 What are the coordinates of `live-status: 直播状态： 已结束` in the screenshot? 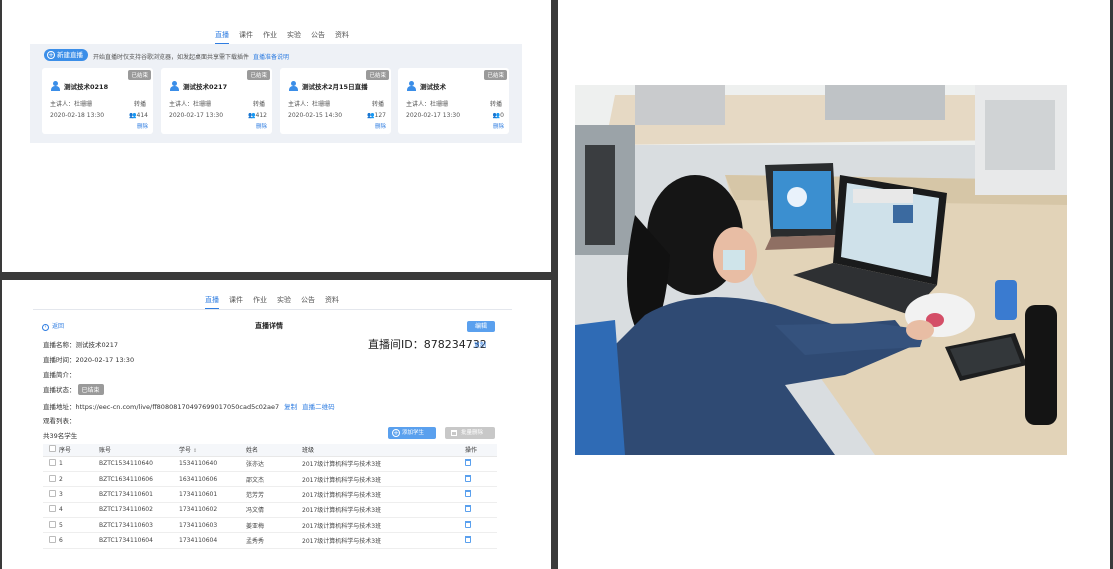 It's located at (73, 389).